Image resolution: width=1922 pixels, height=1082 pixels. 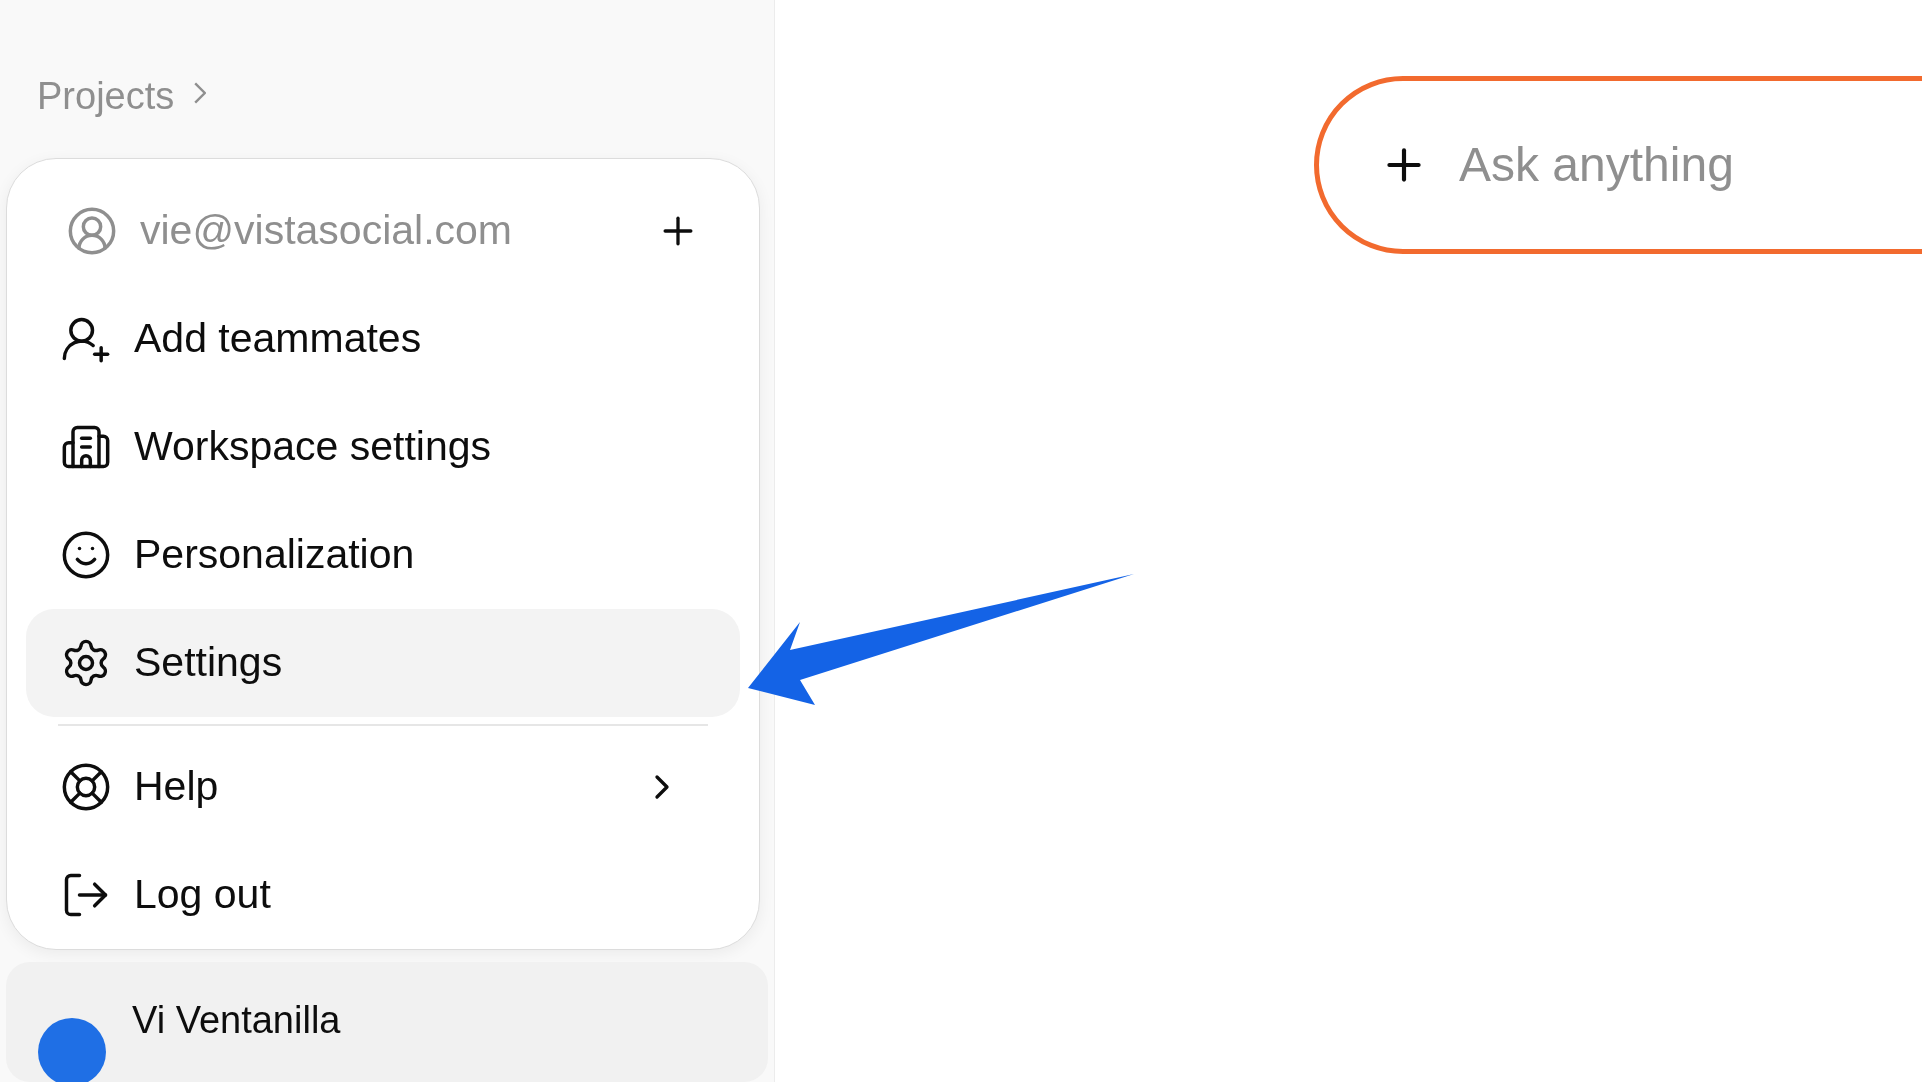 What do you see at coordinates (86, 555) in the screenshot?
I see `smile-icon` at bounding box center [86, 555].